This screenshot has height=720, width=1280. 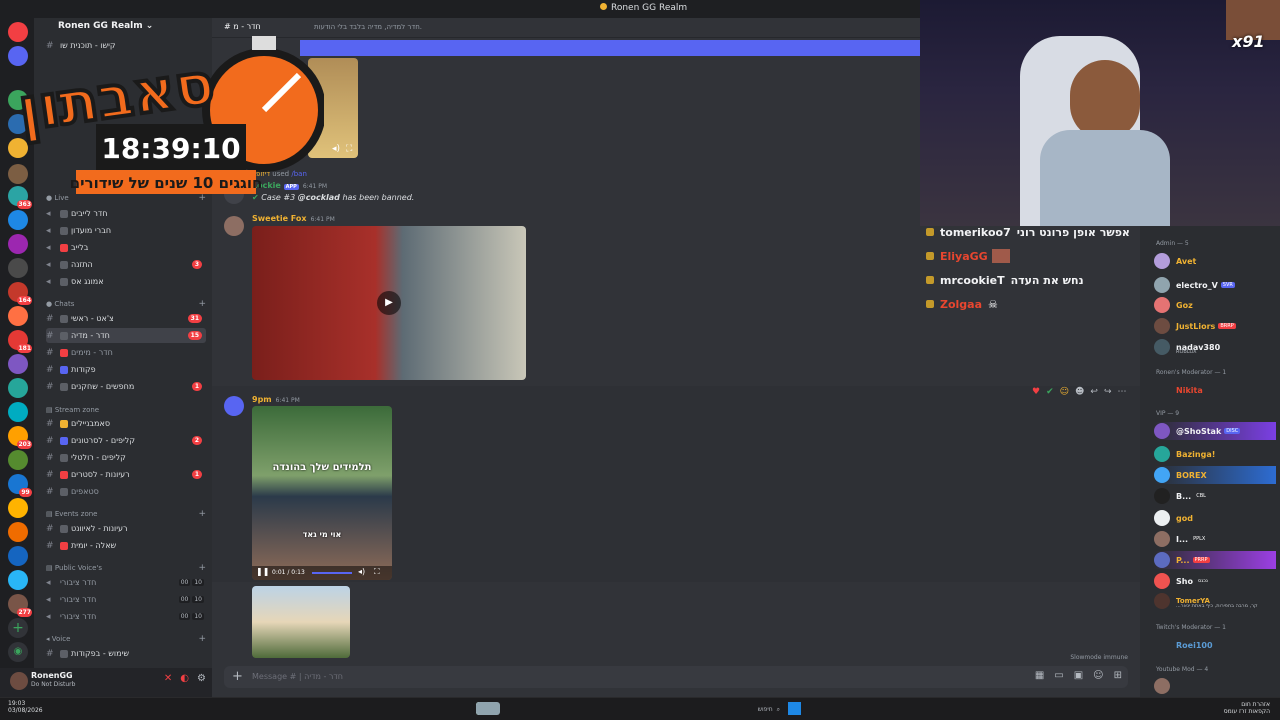 What do you see at coordinates (1078, 675) in the screenshot?
I see `sticker-icon: ▣` at bounding box center [1078, 675].